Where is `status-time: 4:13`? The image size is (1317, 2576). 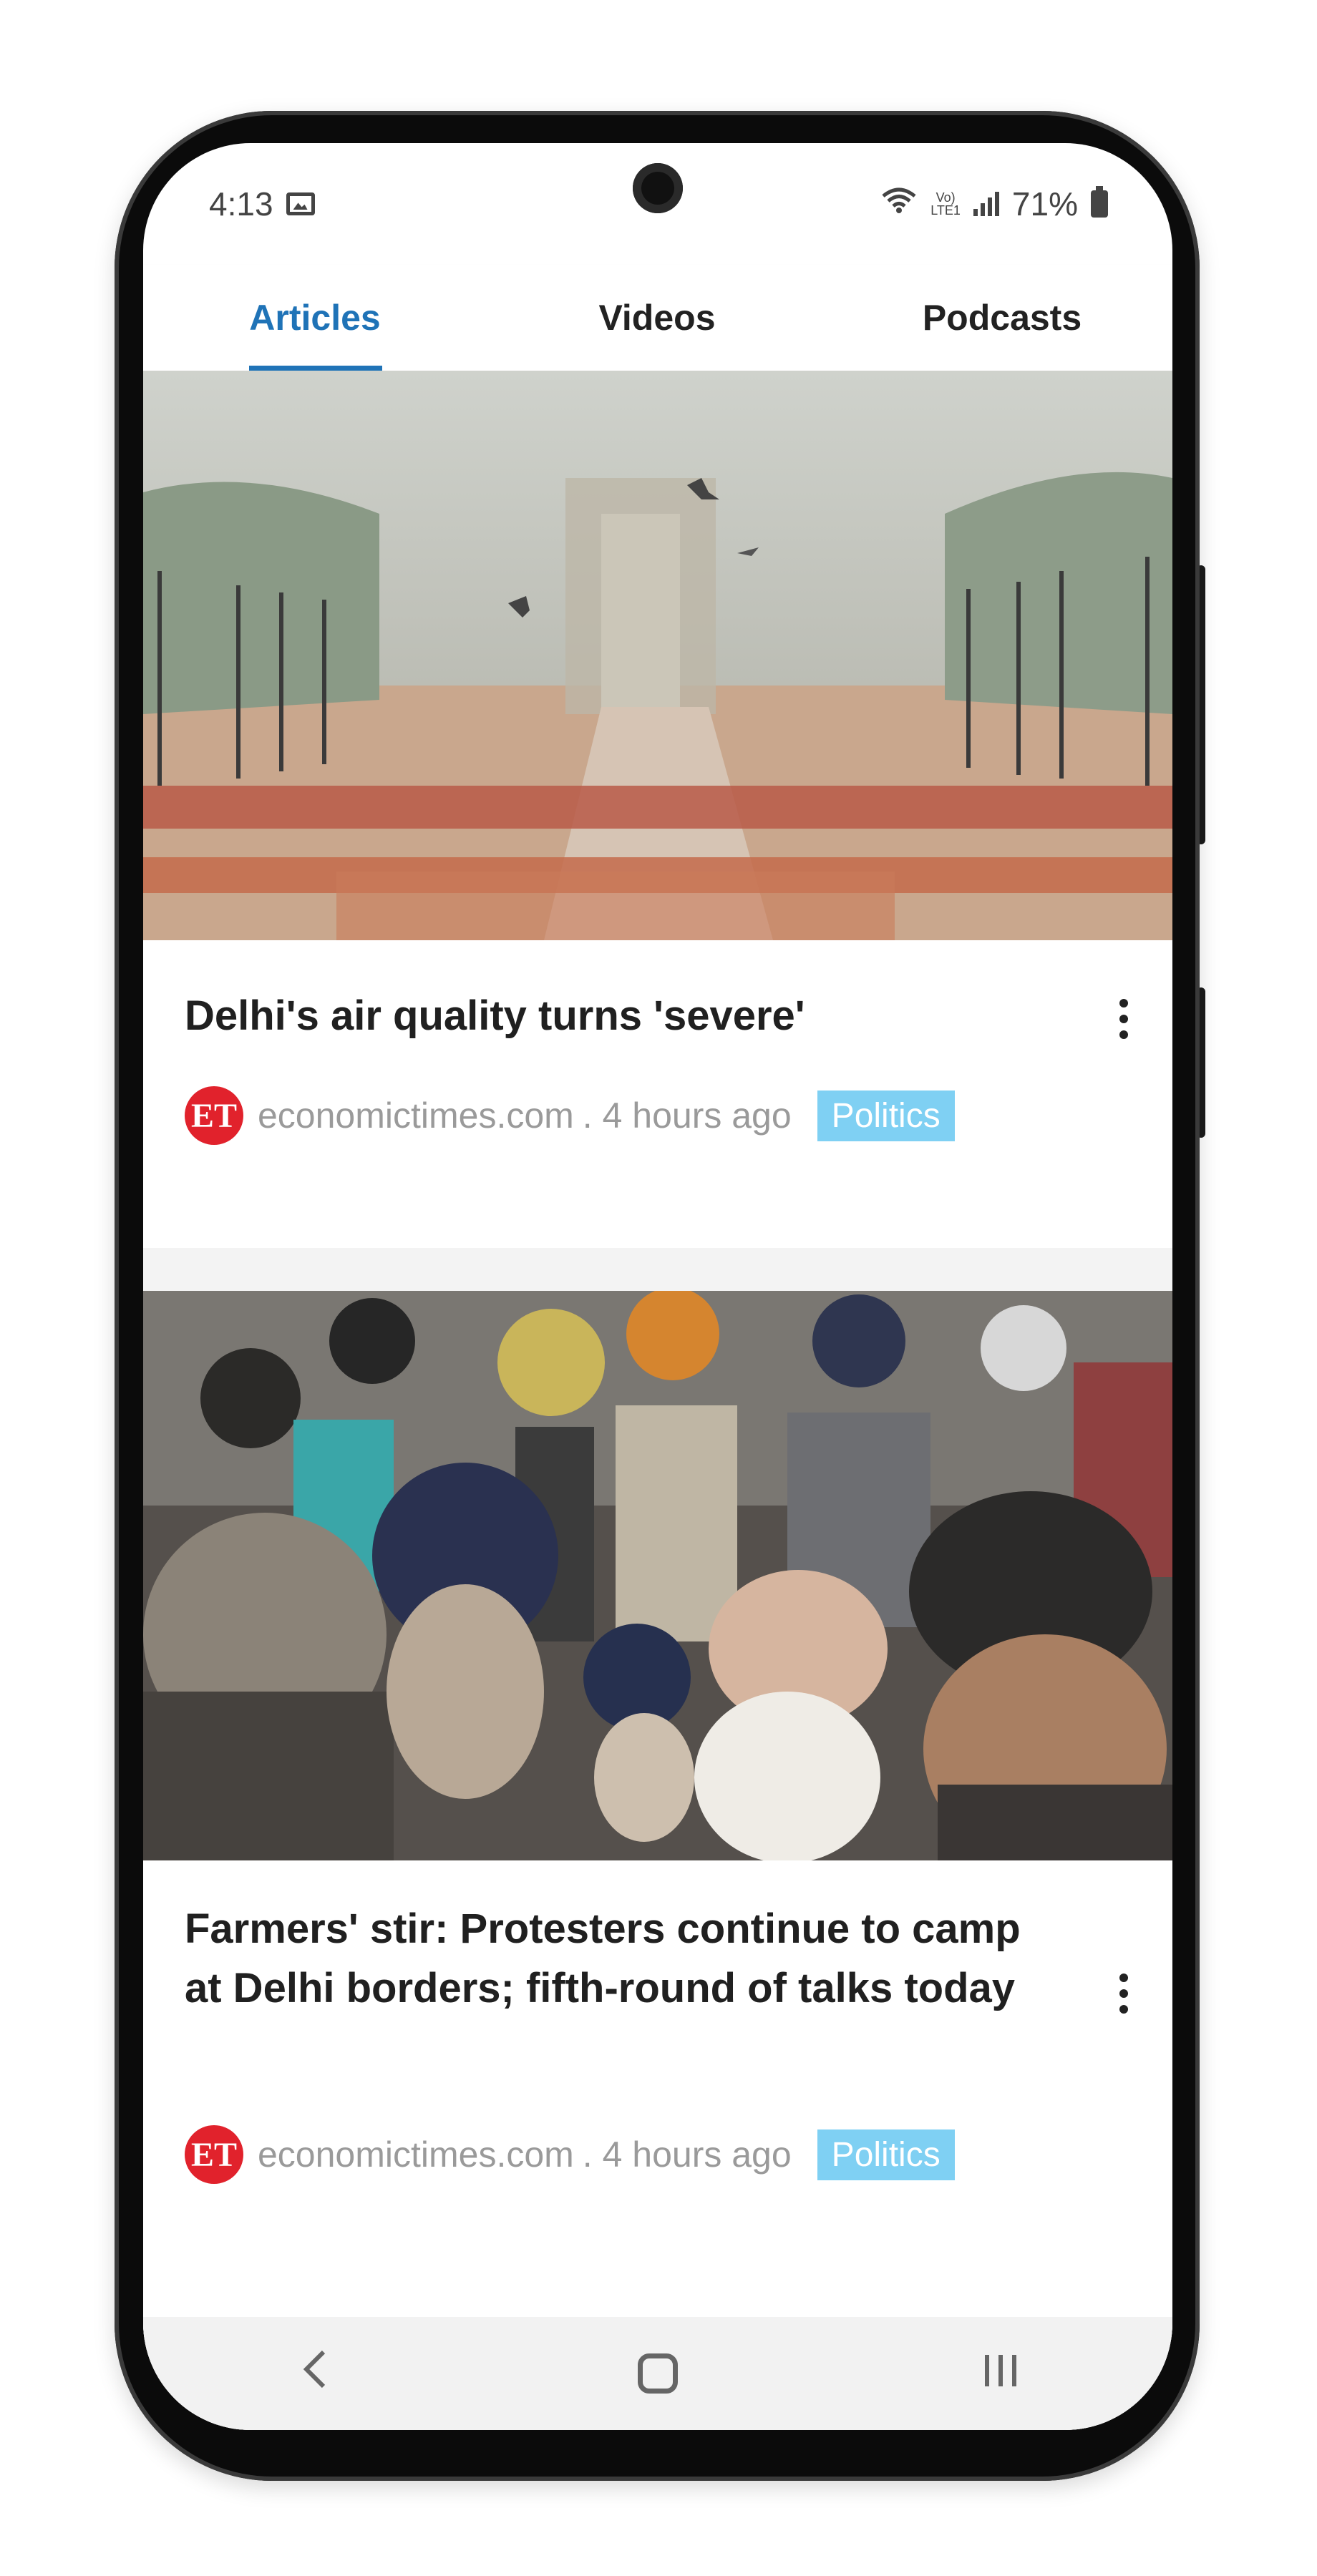 status-time: 4:13 is located at coordinates (241, 204).